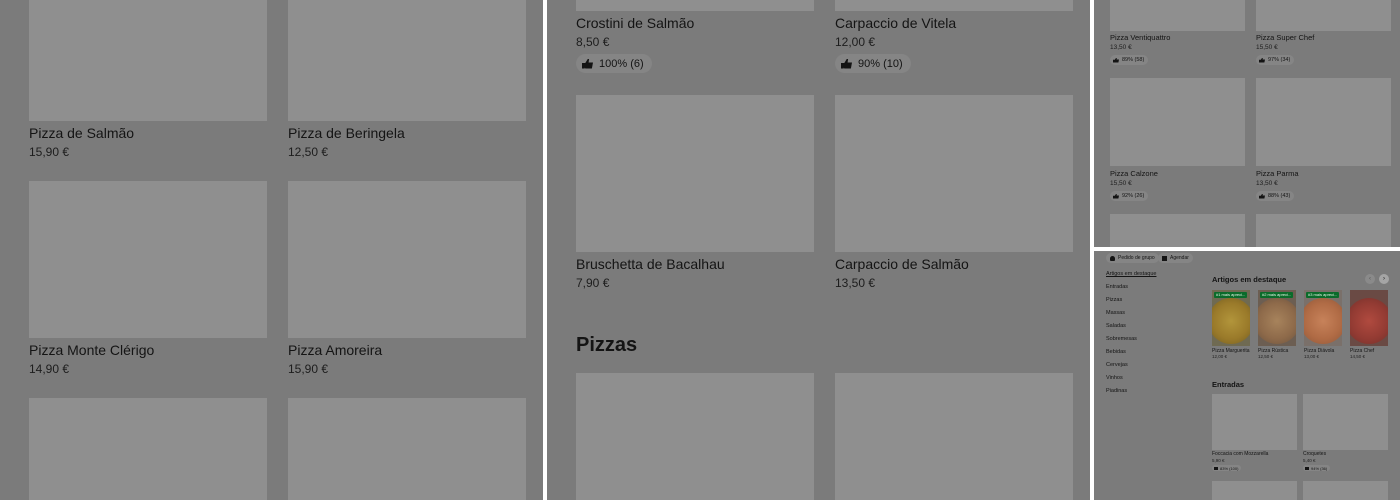 This screenshot has width=1400, height=500. I want to click on rating-badge: 90% (10), so click(873, 63).